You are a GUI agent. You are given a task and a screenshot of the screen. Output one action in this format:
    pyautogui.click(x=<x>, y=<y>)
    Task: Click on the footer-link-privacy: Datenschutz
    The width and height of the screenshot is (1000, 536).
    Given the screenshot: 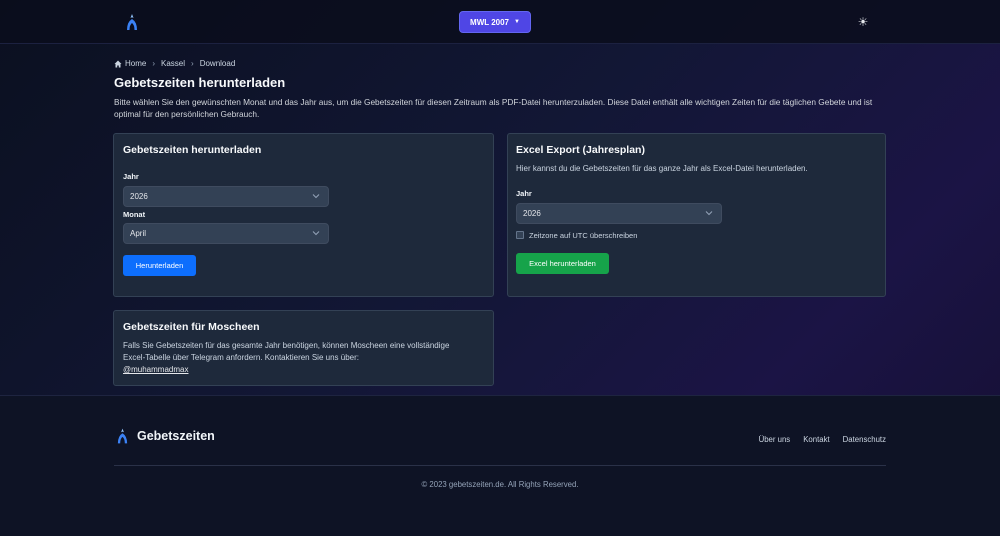 What is the action you would take?
    pyautogui.click(x=864, y=439)
    